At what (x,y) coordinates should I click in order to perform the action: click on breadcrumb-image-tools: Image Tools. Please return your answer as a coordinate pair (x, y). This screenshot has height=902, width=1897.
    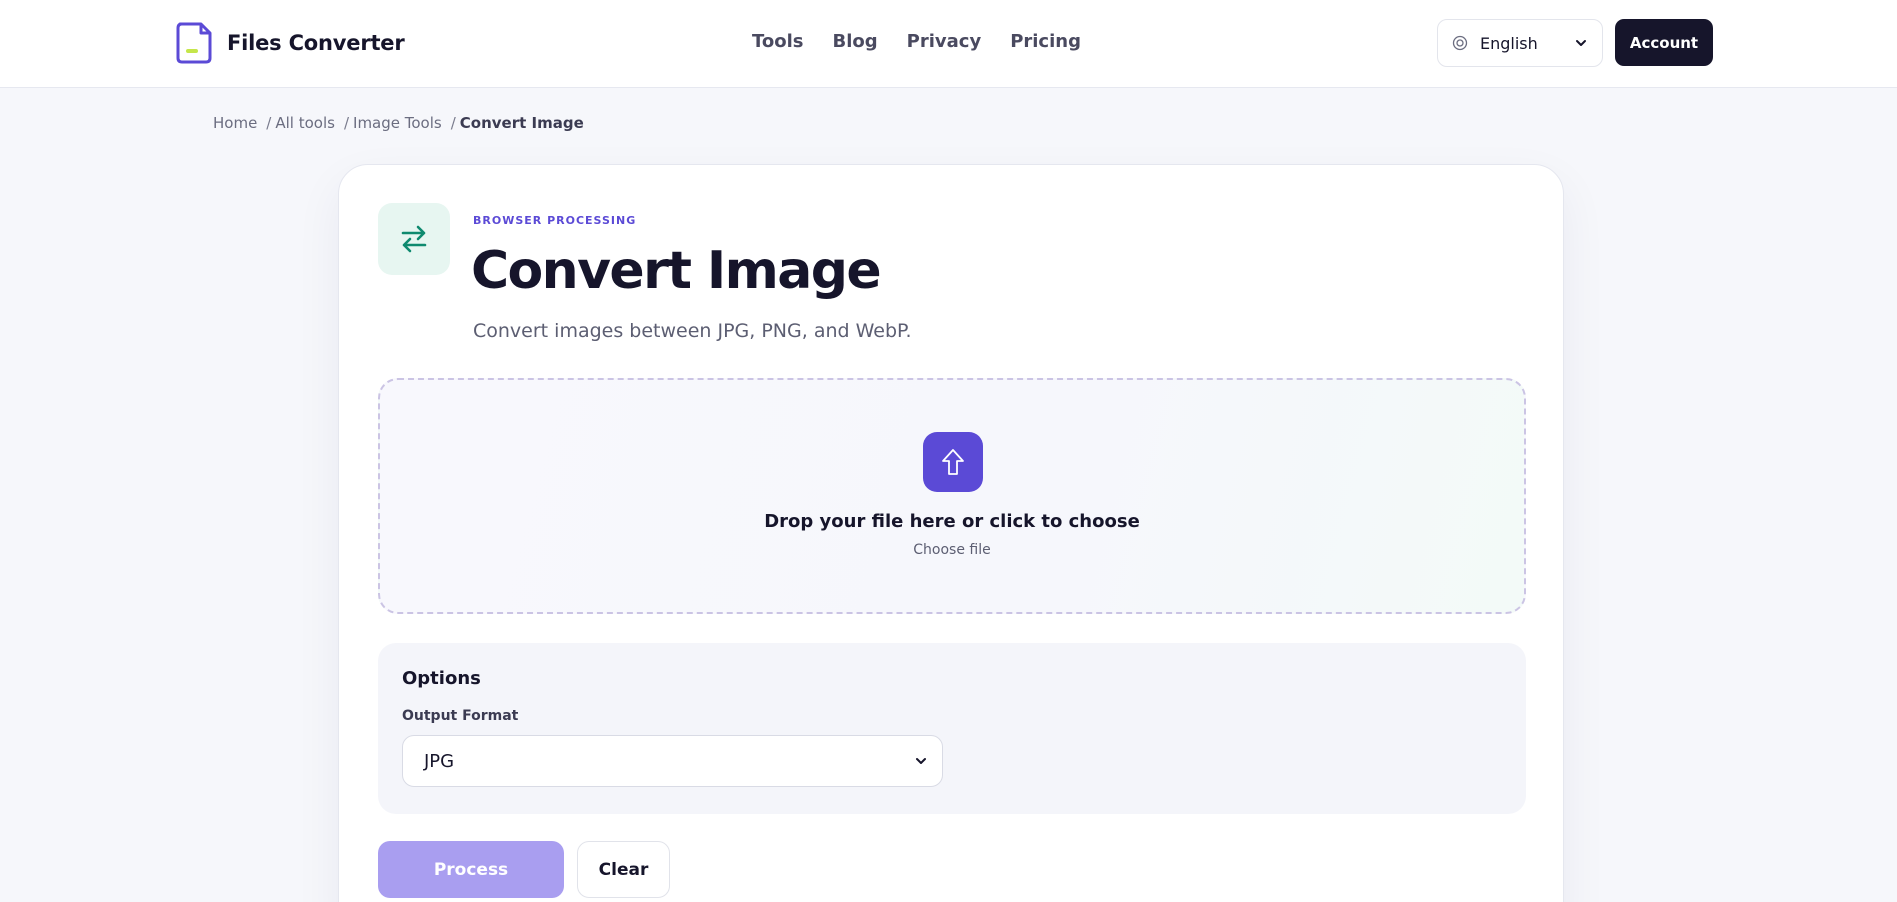
    Looking at the image, I should click on (397, 123).